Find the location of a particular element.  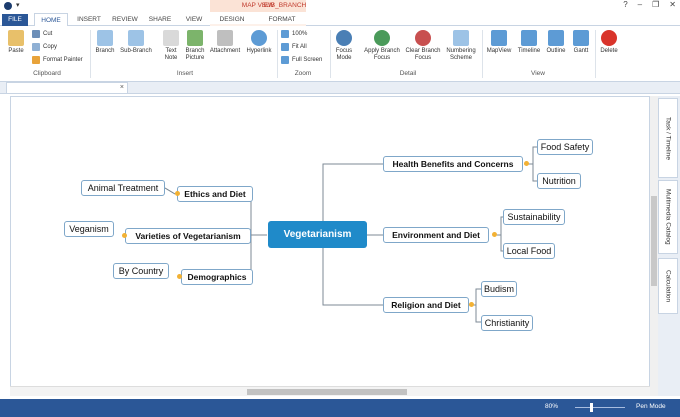

subtopic-sustainability: Sustainability is located at coordinates (534, 217).